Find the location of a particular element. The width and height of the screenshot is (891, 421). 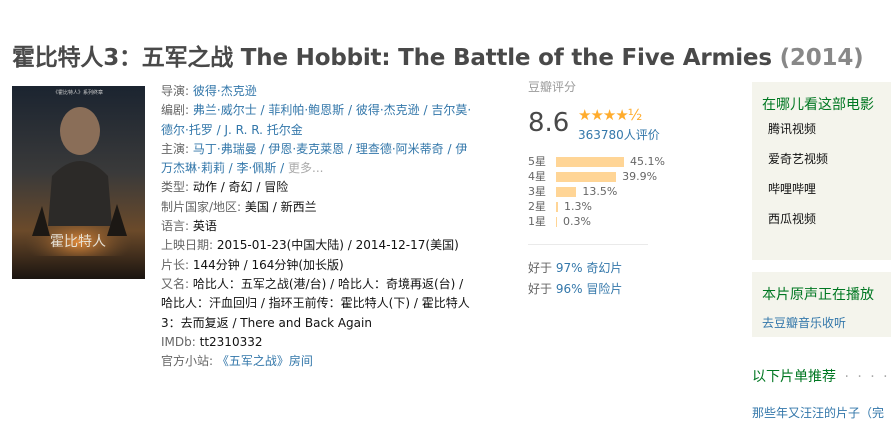

where-to-watch: 在哪儿看这部电影 腾讯视频 爱奇艺视频 哔哩哔哩 西瓜视频 is located at coordinates (821, 171).